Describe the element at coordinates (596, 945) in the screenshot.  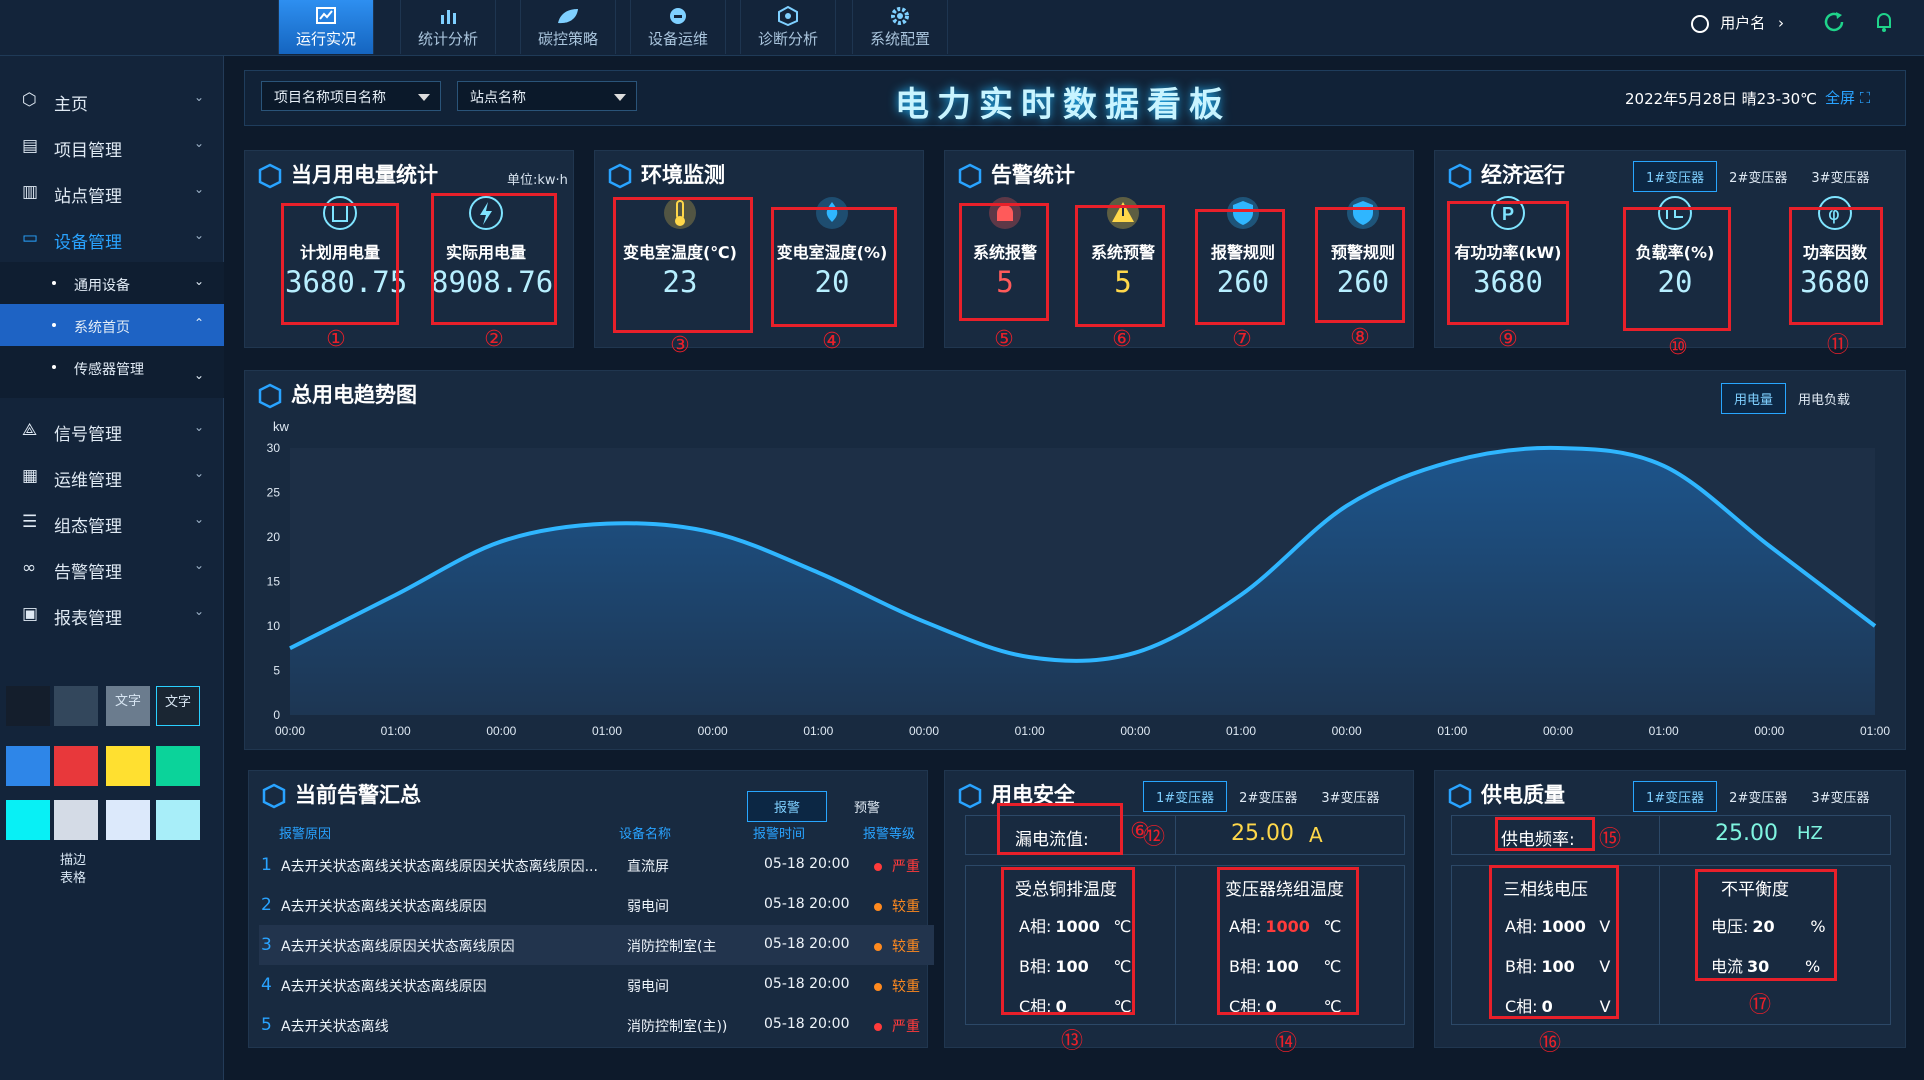
I see `alarm-row: 3 A去开关状态离线原因关状态离线原因 消防控制室(主 05-18 20:00 较重` at that location.